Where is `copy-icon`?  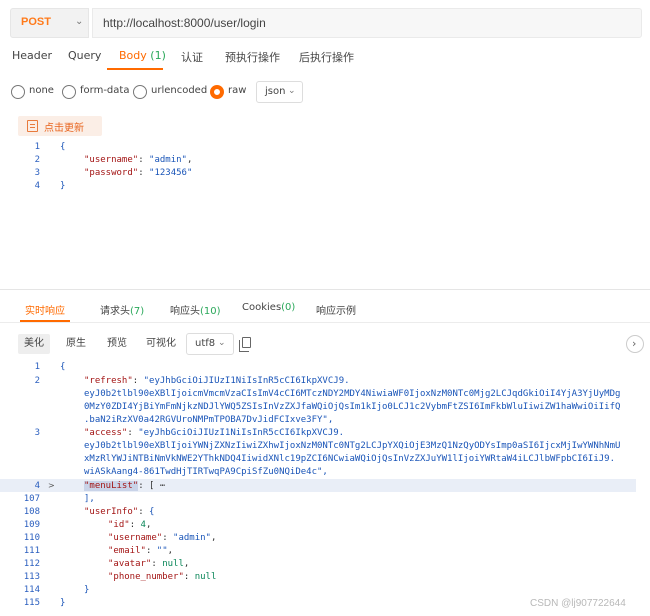
copy-icon is located at coordinates (245, 344).